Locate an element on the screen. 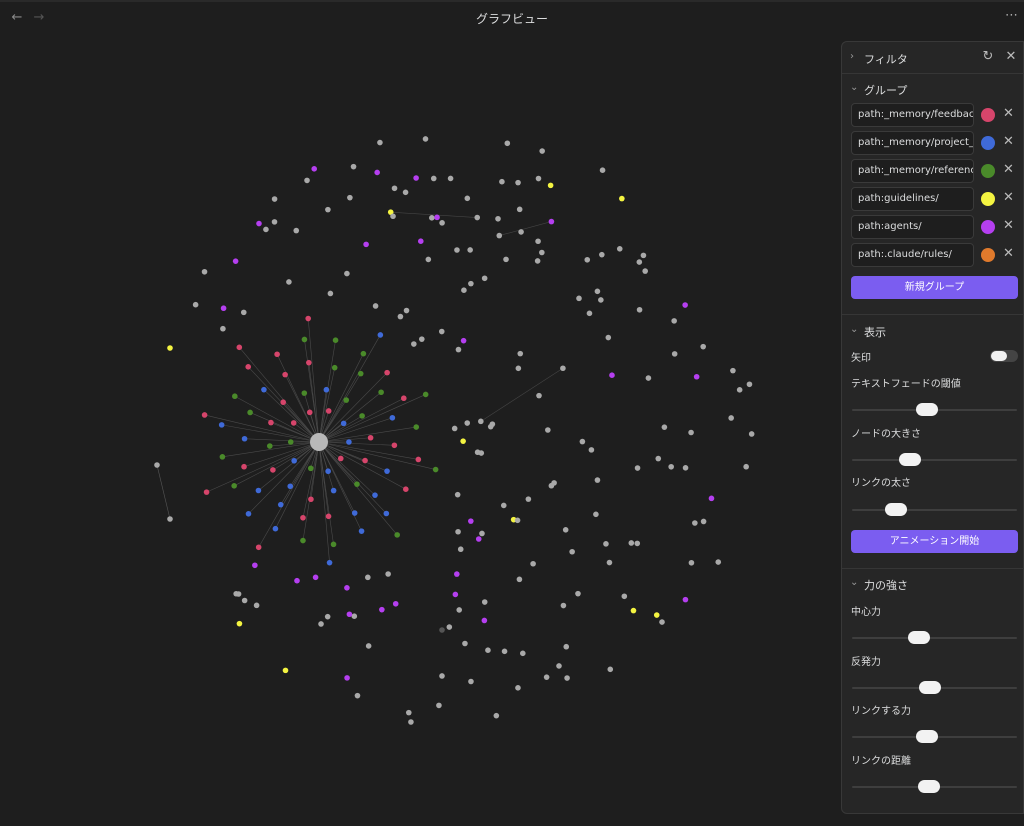 This screenshot has height=826, width=1024. text-fade-label: テキストフェードの閾値 is located at coordinates (906, 384).